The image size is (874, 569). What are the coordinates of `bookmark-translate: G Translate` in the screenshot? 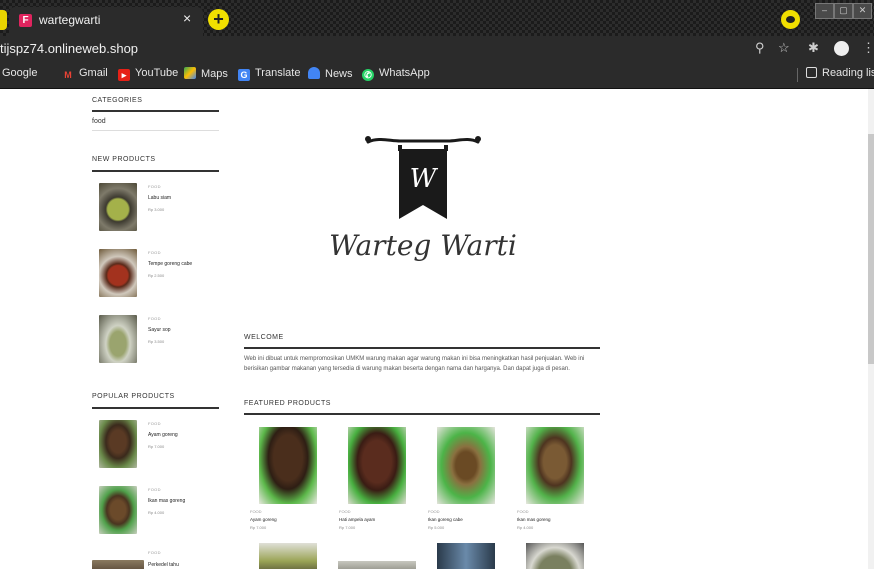 It's located at (269, 74).